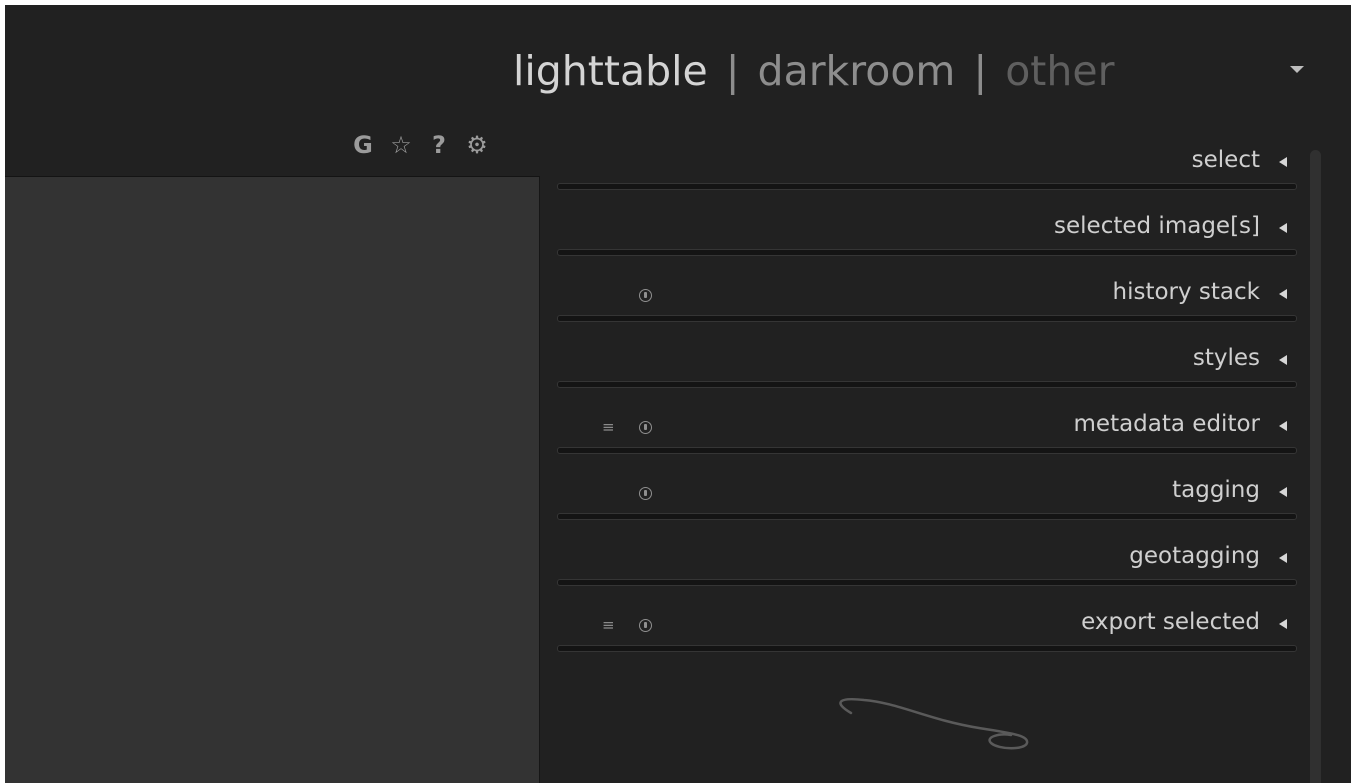 This screenshot has width=1351, height=783. Describe the element at coordinates (1059, 71) in the screenshot. I see `view-tab-other: other` at that location.